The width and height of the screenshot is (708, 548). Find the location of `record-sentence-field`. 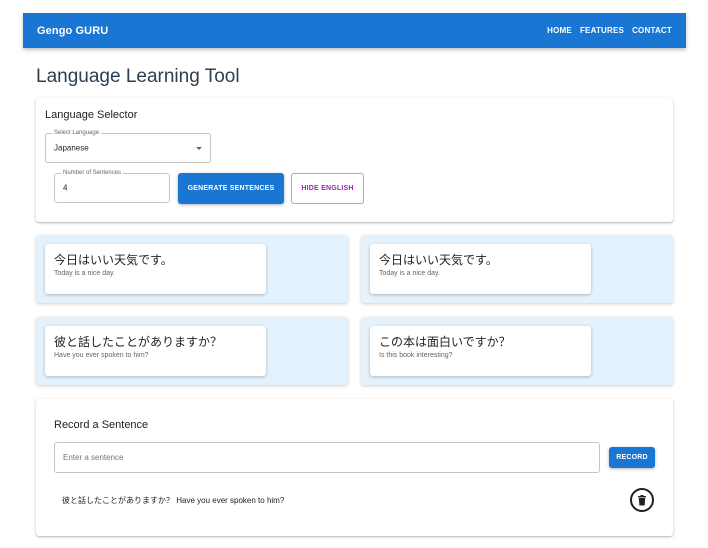

record-sentence-field is located at coordinates (327, 457).